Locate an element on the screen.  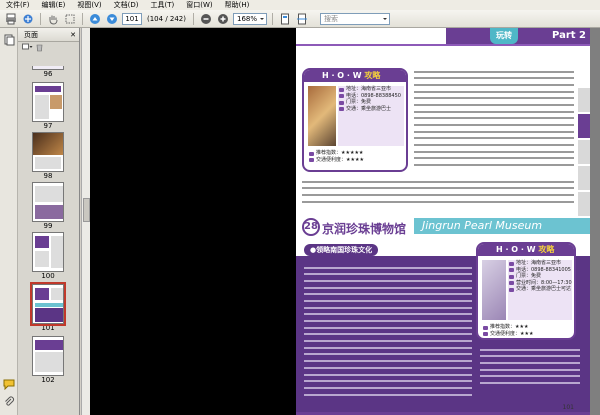
page-header-rule is located at coordinates (443, 45).